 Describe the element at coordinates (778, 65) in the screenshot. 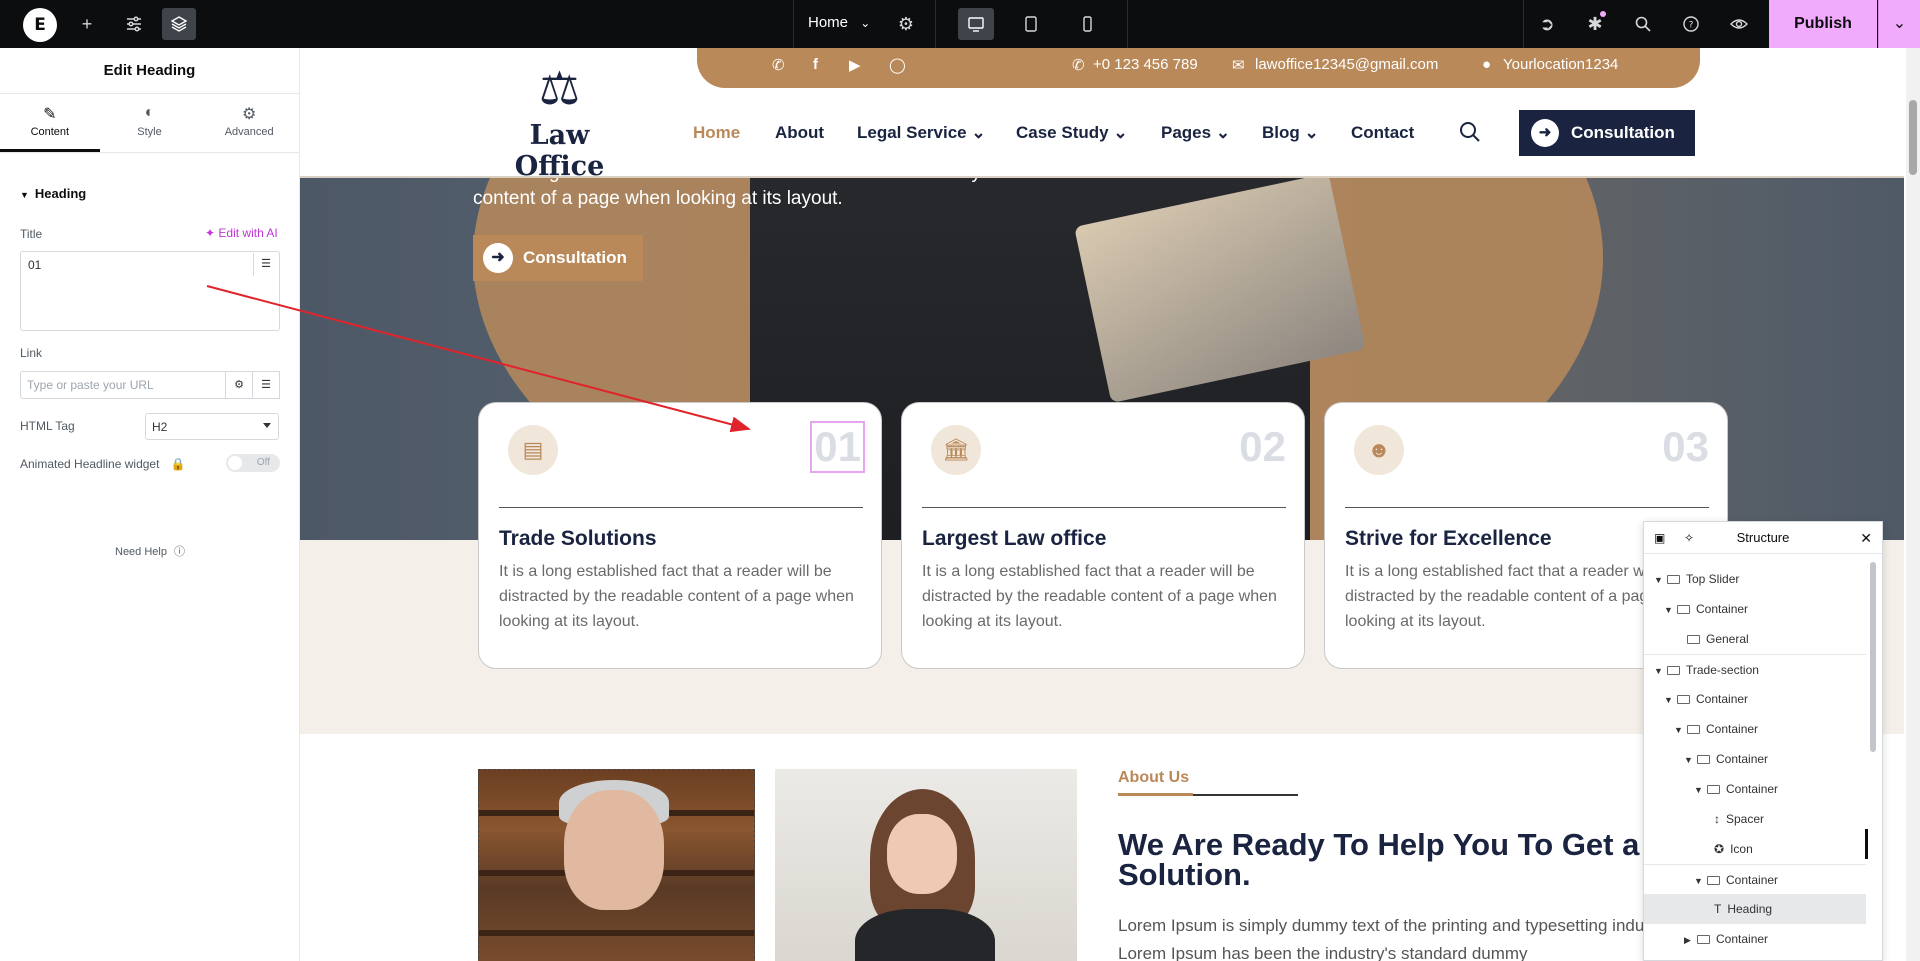

I see `whatsapp-icon: ✆` at that location.